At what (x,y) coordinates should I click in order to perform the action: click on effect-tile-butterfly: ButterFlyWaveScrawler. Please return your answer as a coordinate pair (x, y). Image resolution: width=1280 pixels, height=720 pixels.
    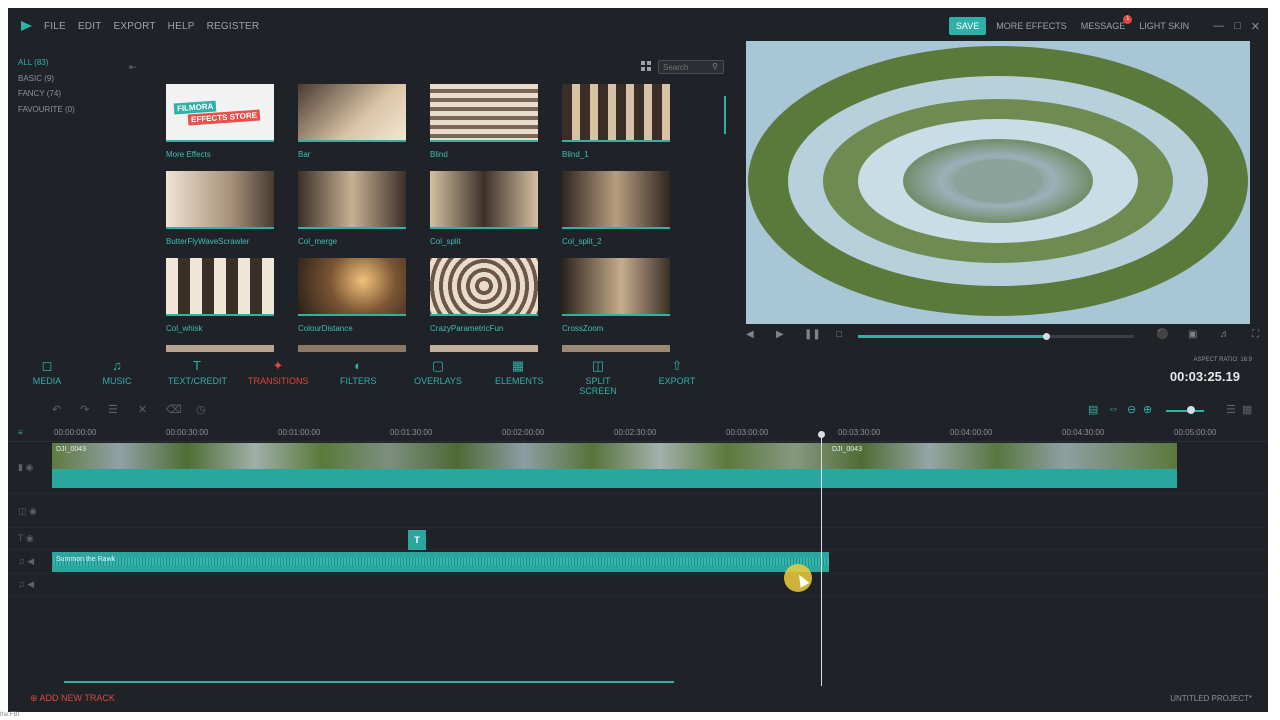
    Looking at the image, I should click on (220, 208).